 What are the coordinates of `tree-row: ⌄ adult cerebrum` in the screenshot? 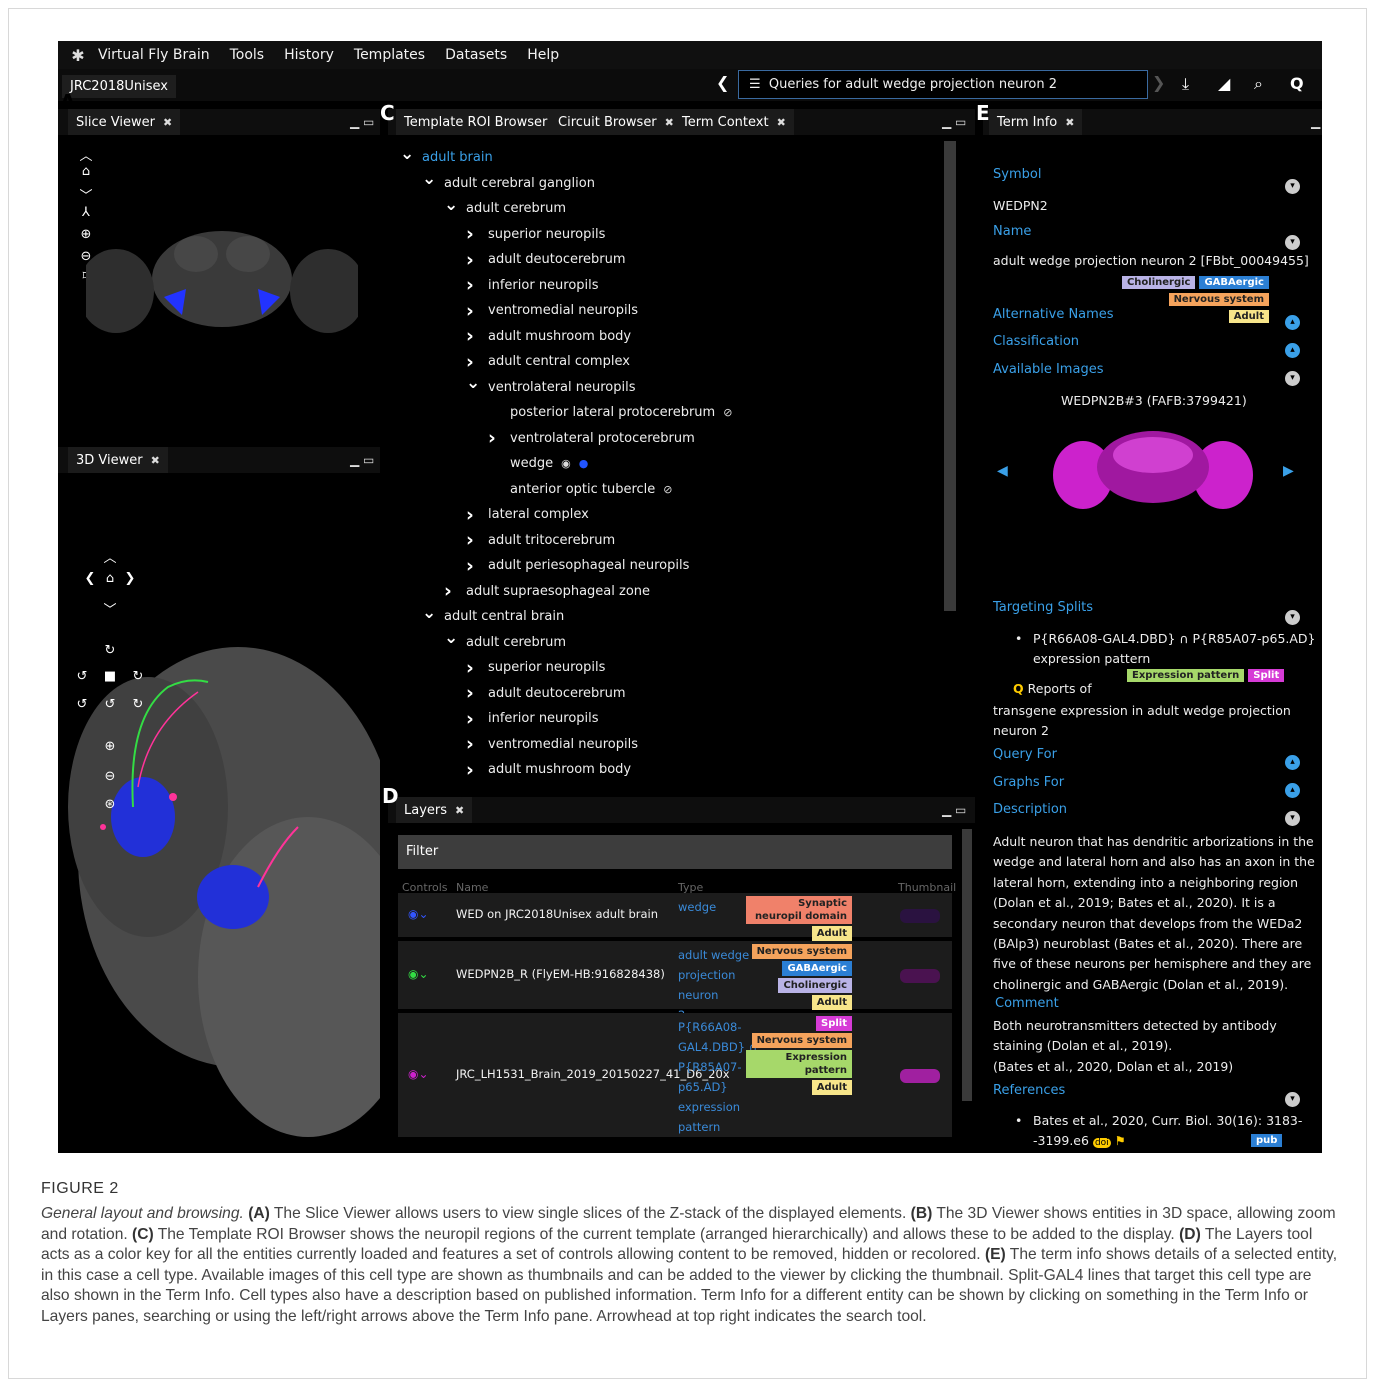 It's located at (670, 642).